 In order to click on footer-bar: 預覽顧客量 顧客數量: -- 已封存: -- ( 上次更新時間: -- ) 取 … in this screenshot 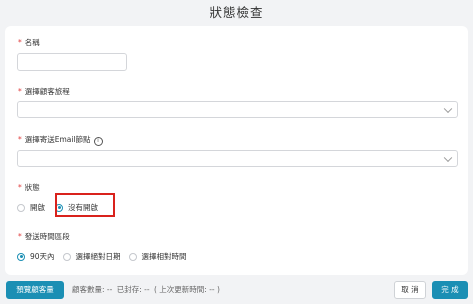, I will do `click(236, 291)`.